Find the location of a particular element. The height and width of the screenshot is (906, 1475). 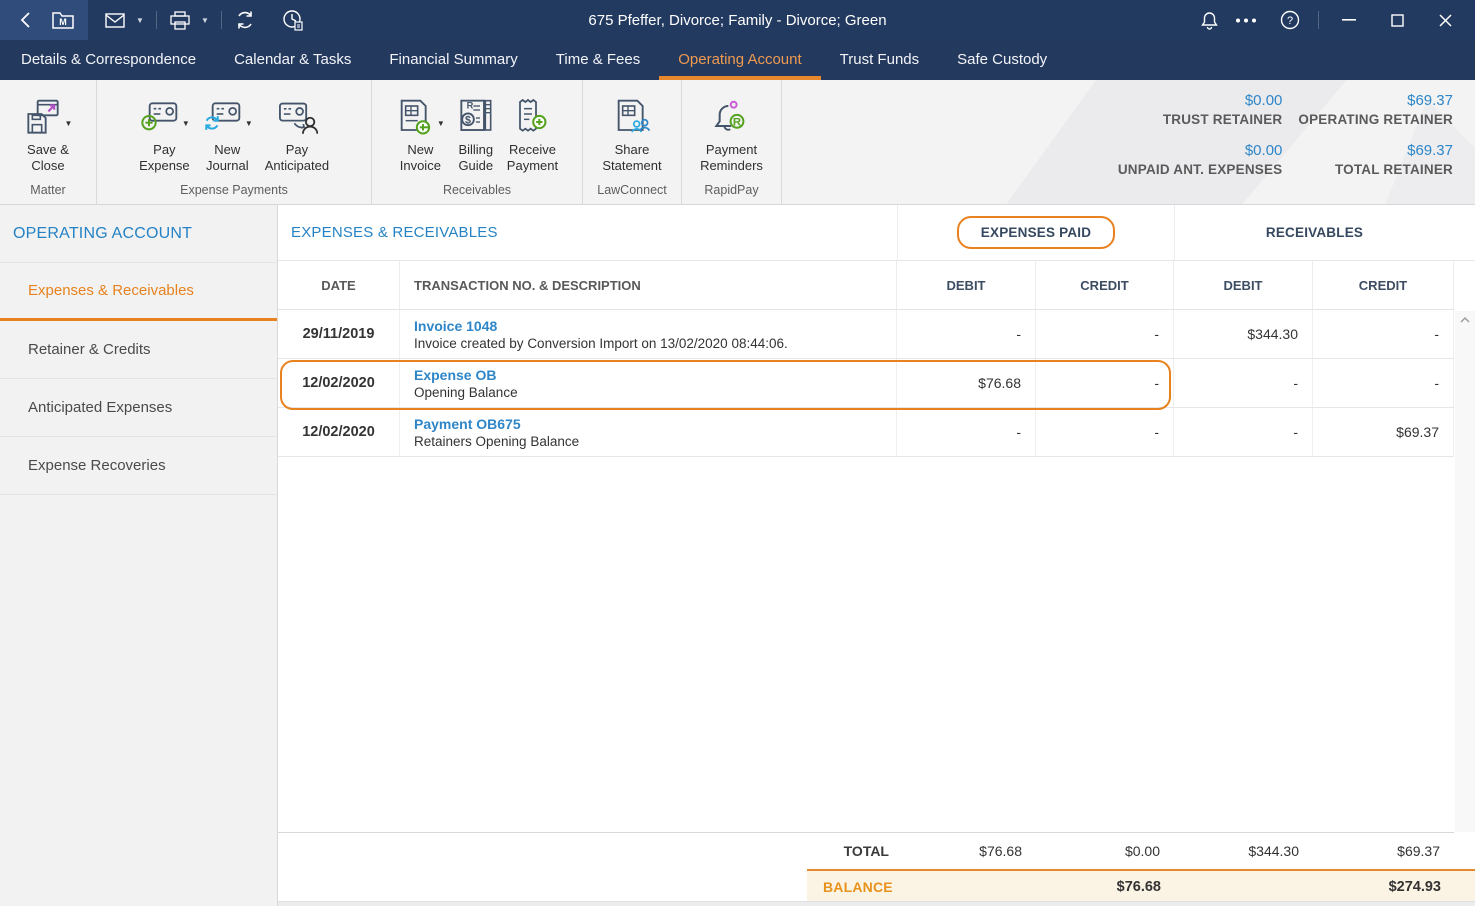

tab-details-correspondence: Details & Correspondence is located at coordinates (108, 60).